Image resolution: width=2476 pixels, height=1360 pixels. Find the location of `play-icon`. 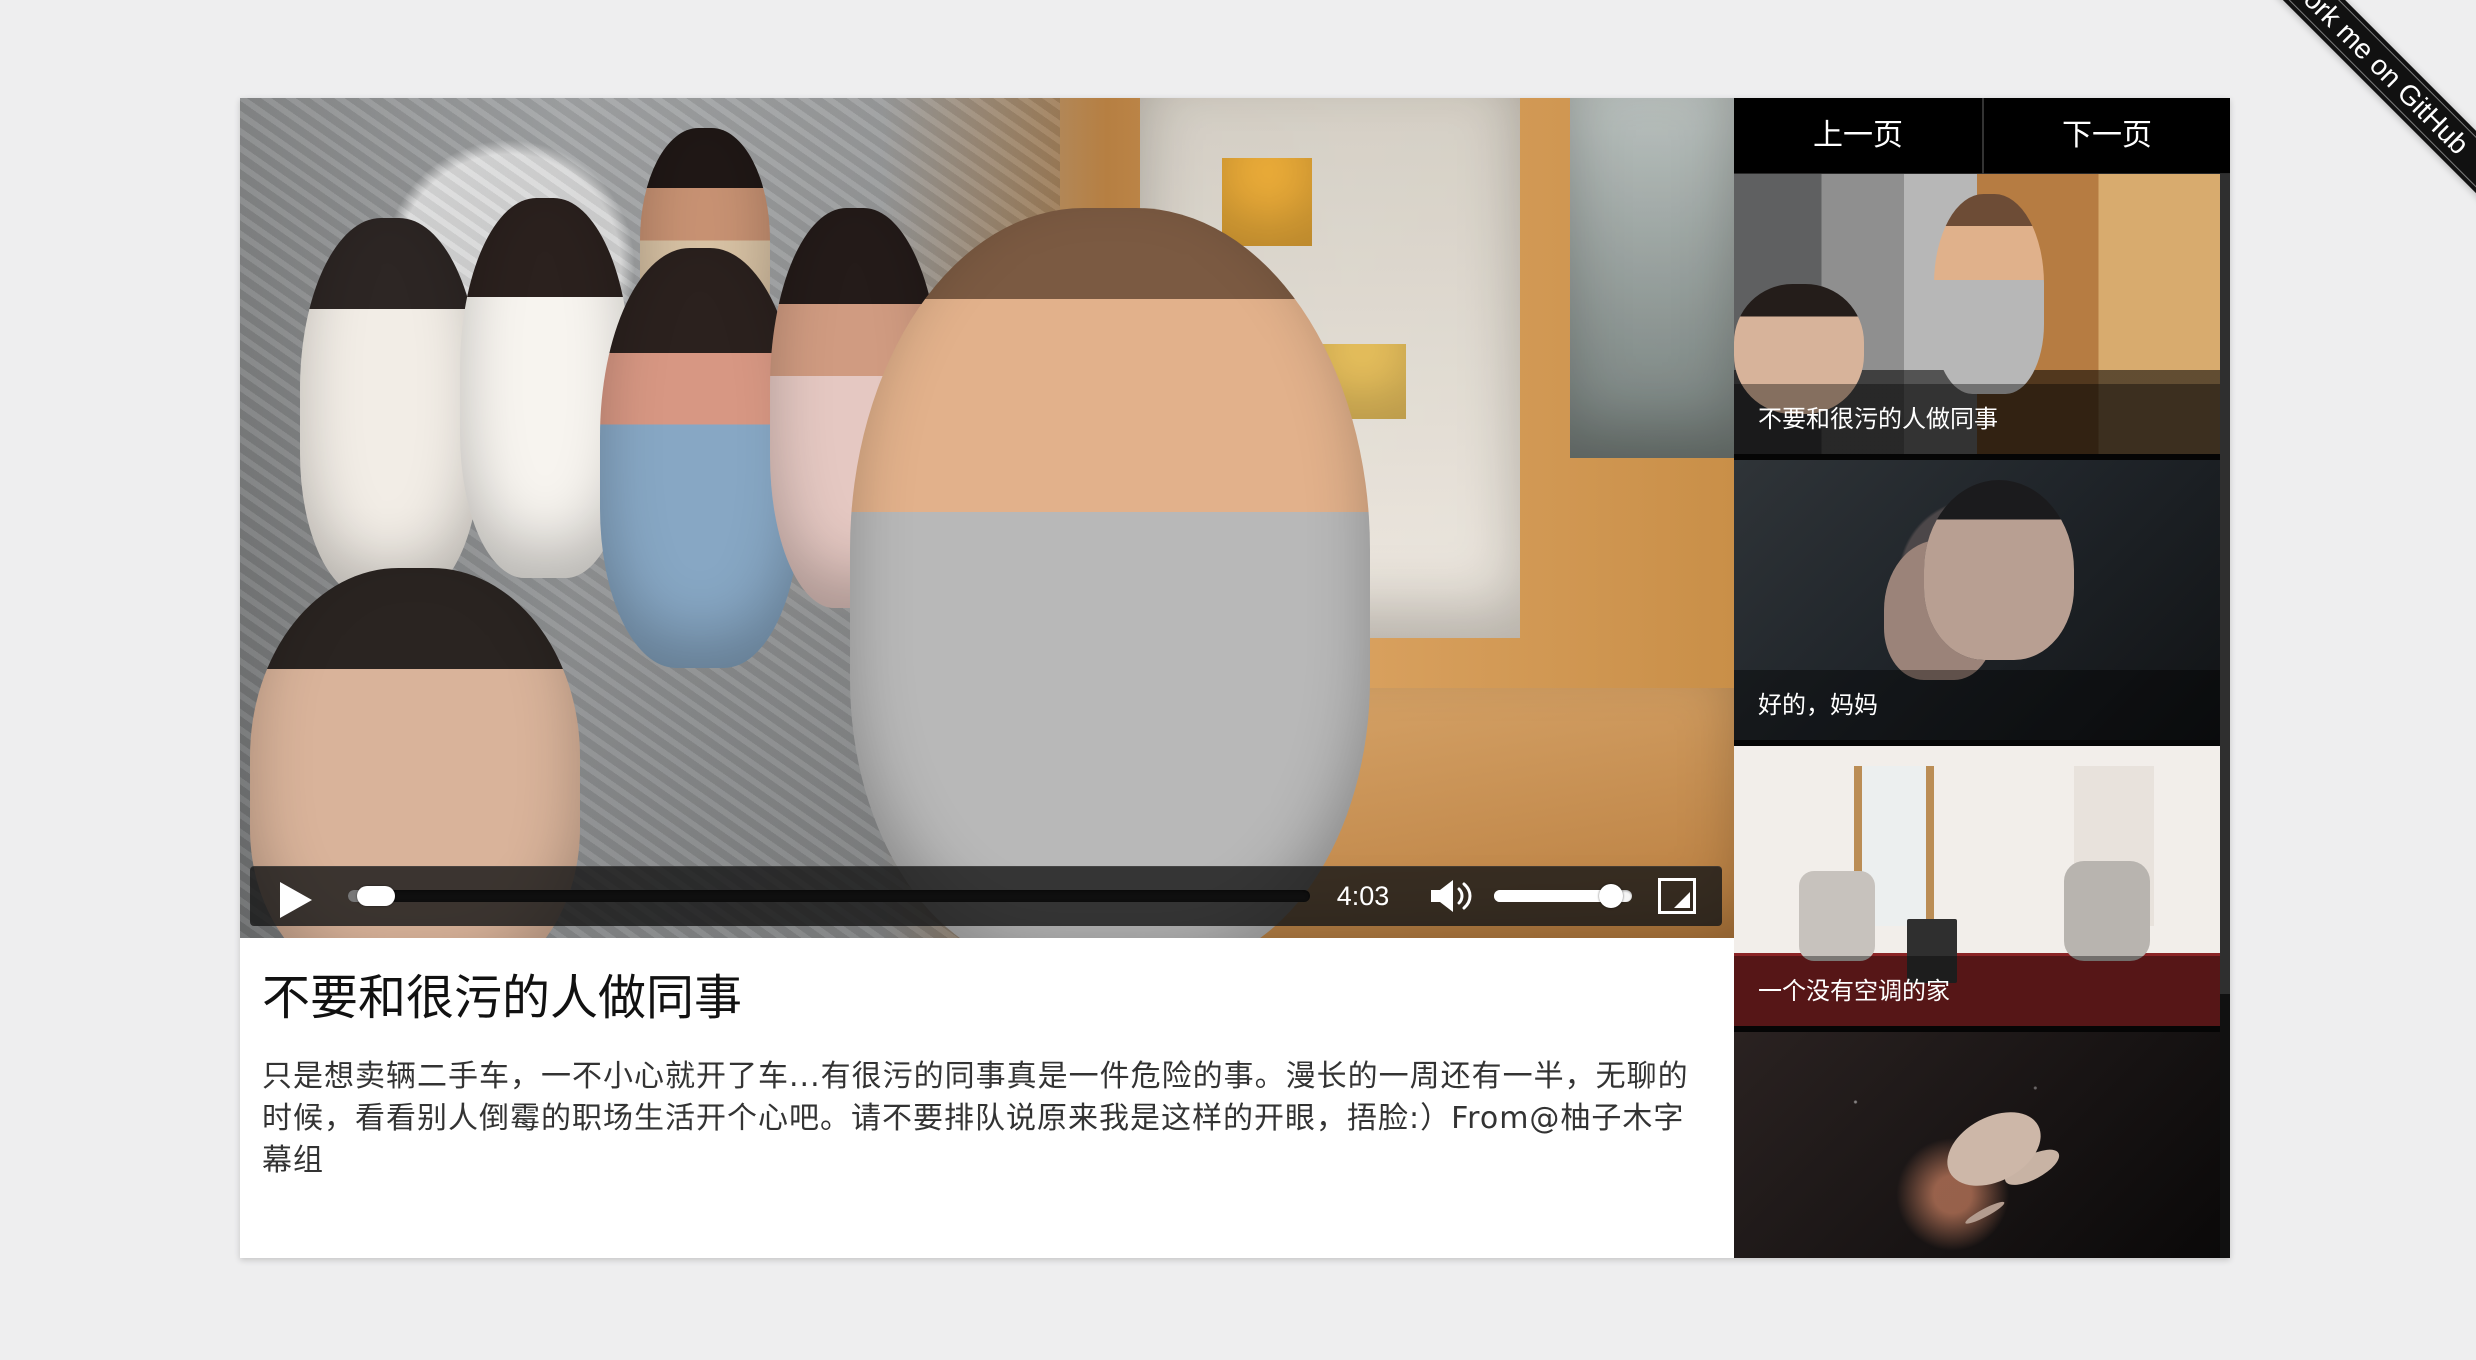

play-icon is located at coordinates (296, 900).